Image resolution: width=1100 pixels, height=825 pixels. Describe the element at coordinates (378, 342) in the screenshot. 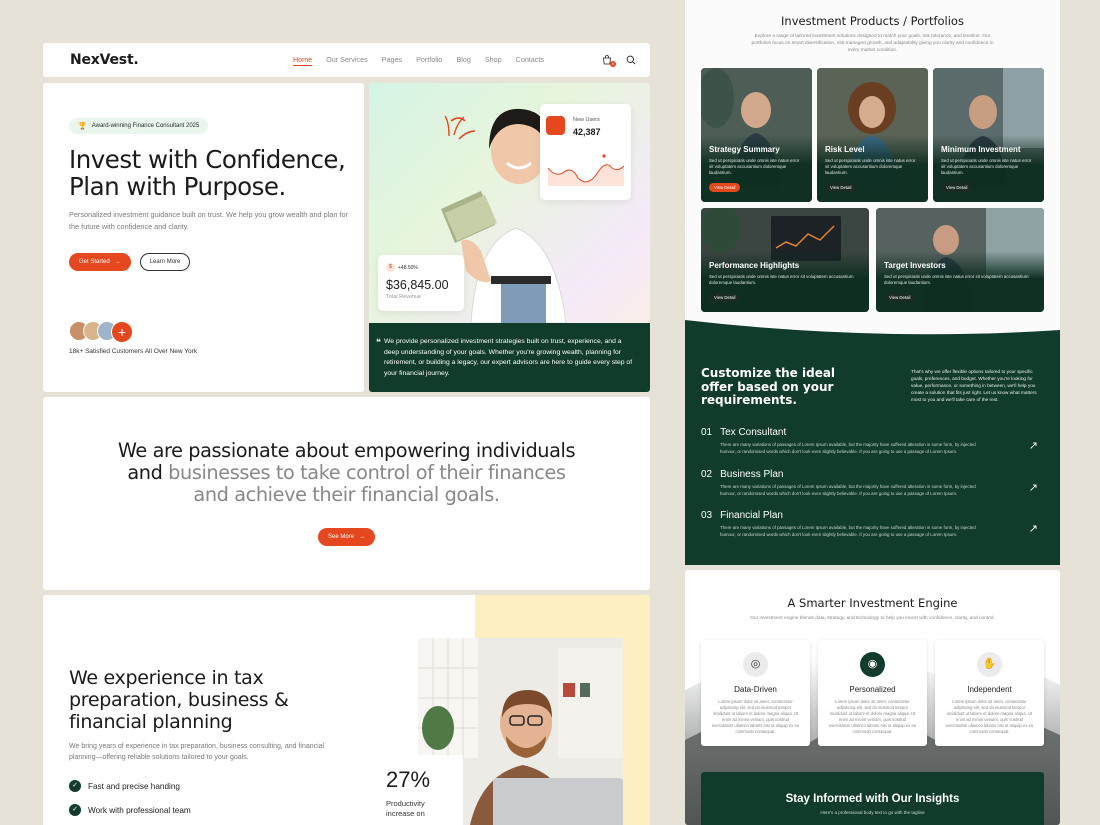

I see `quote-icon: ❝` at that location.